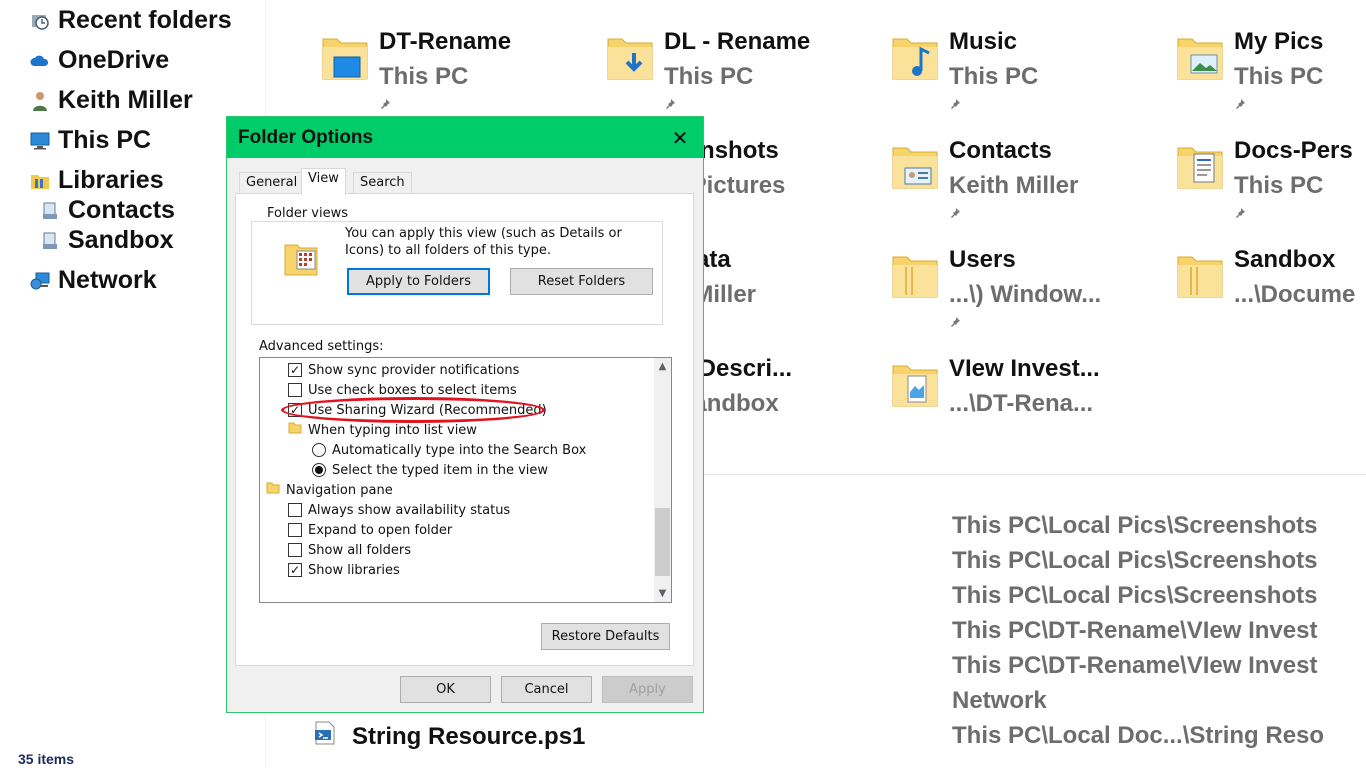 The height and width of the screenshot is (768, 1366). I want to click on script-file-icon, so click(325, 736).